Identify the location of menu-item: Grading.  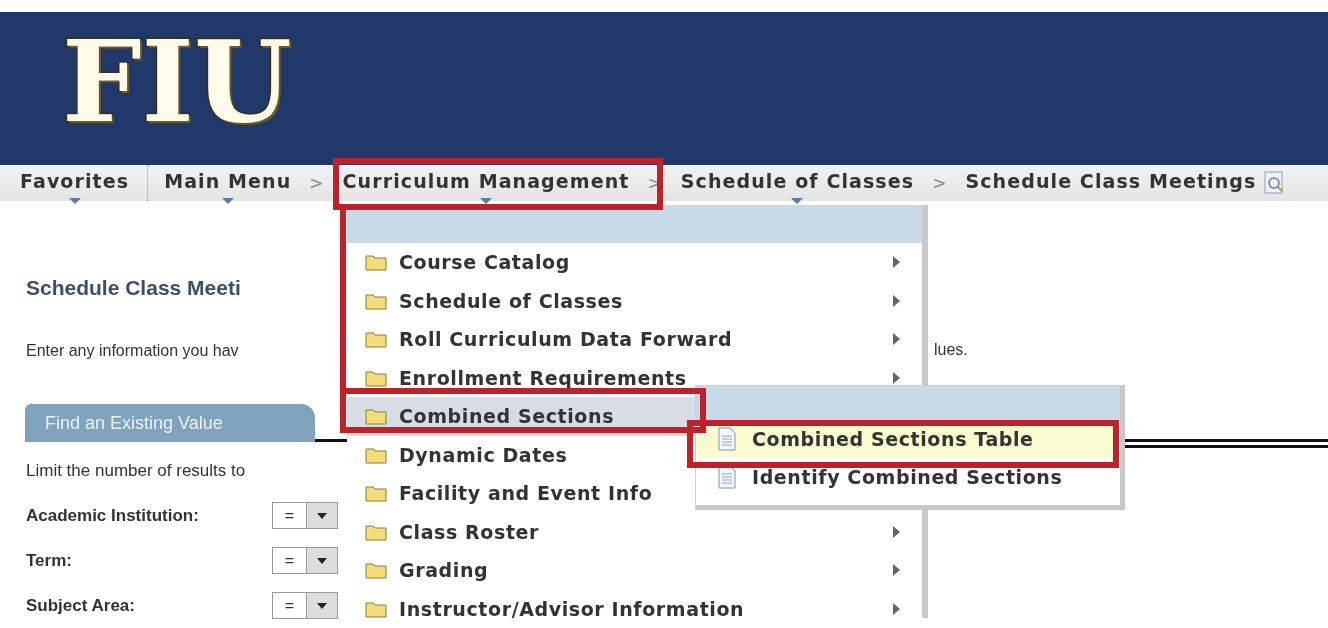
(634, 570).